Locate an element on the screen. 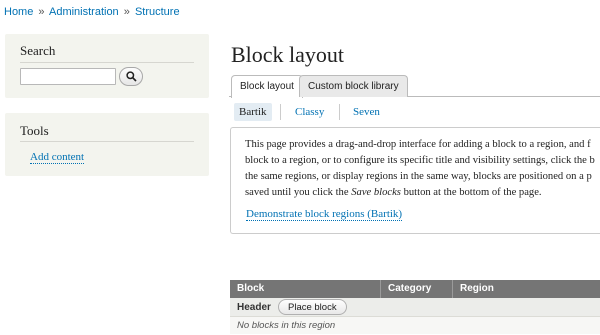 The image size is (600, 335). search-block: Search is located at coordinates (107, 66).